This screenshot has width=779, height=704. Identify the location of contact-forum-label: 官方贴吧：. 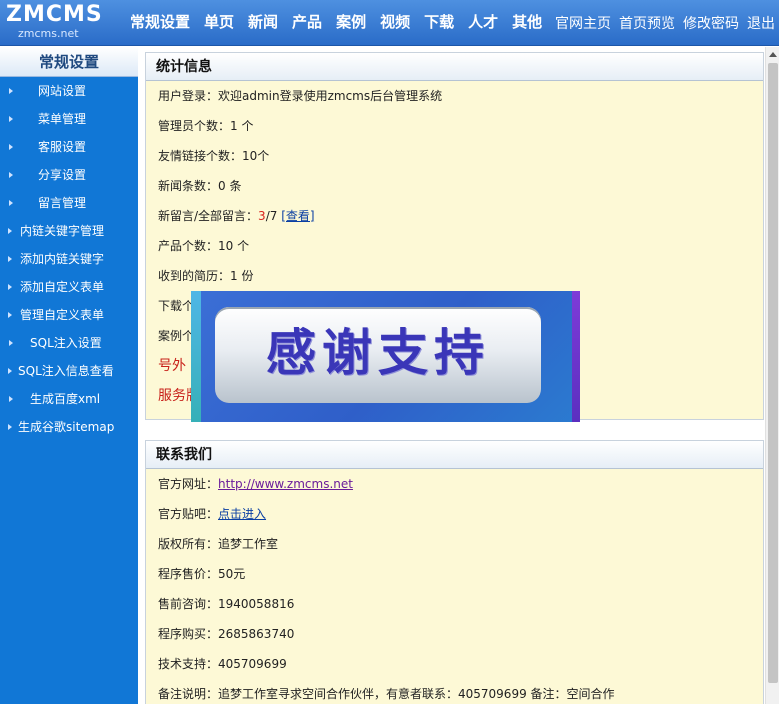
(188, 514).